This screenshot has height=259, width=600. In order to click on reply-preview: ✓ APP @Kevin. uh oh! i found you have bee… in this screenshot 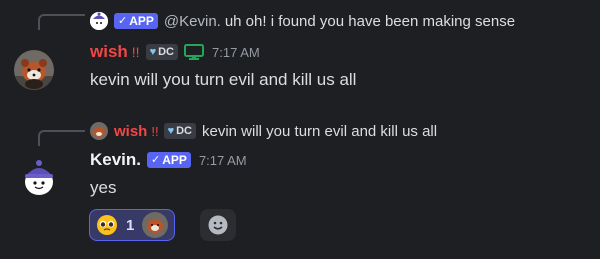, I will do `click(302, 21)`.